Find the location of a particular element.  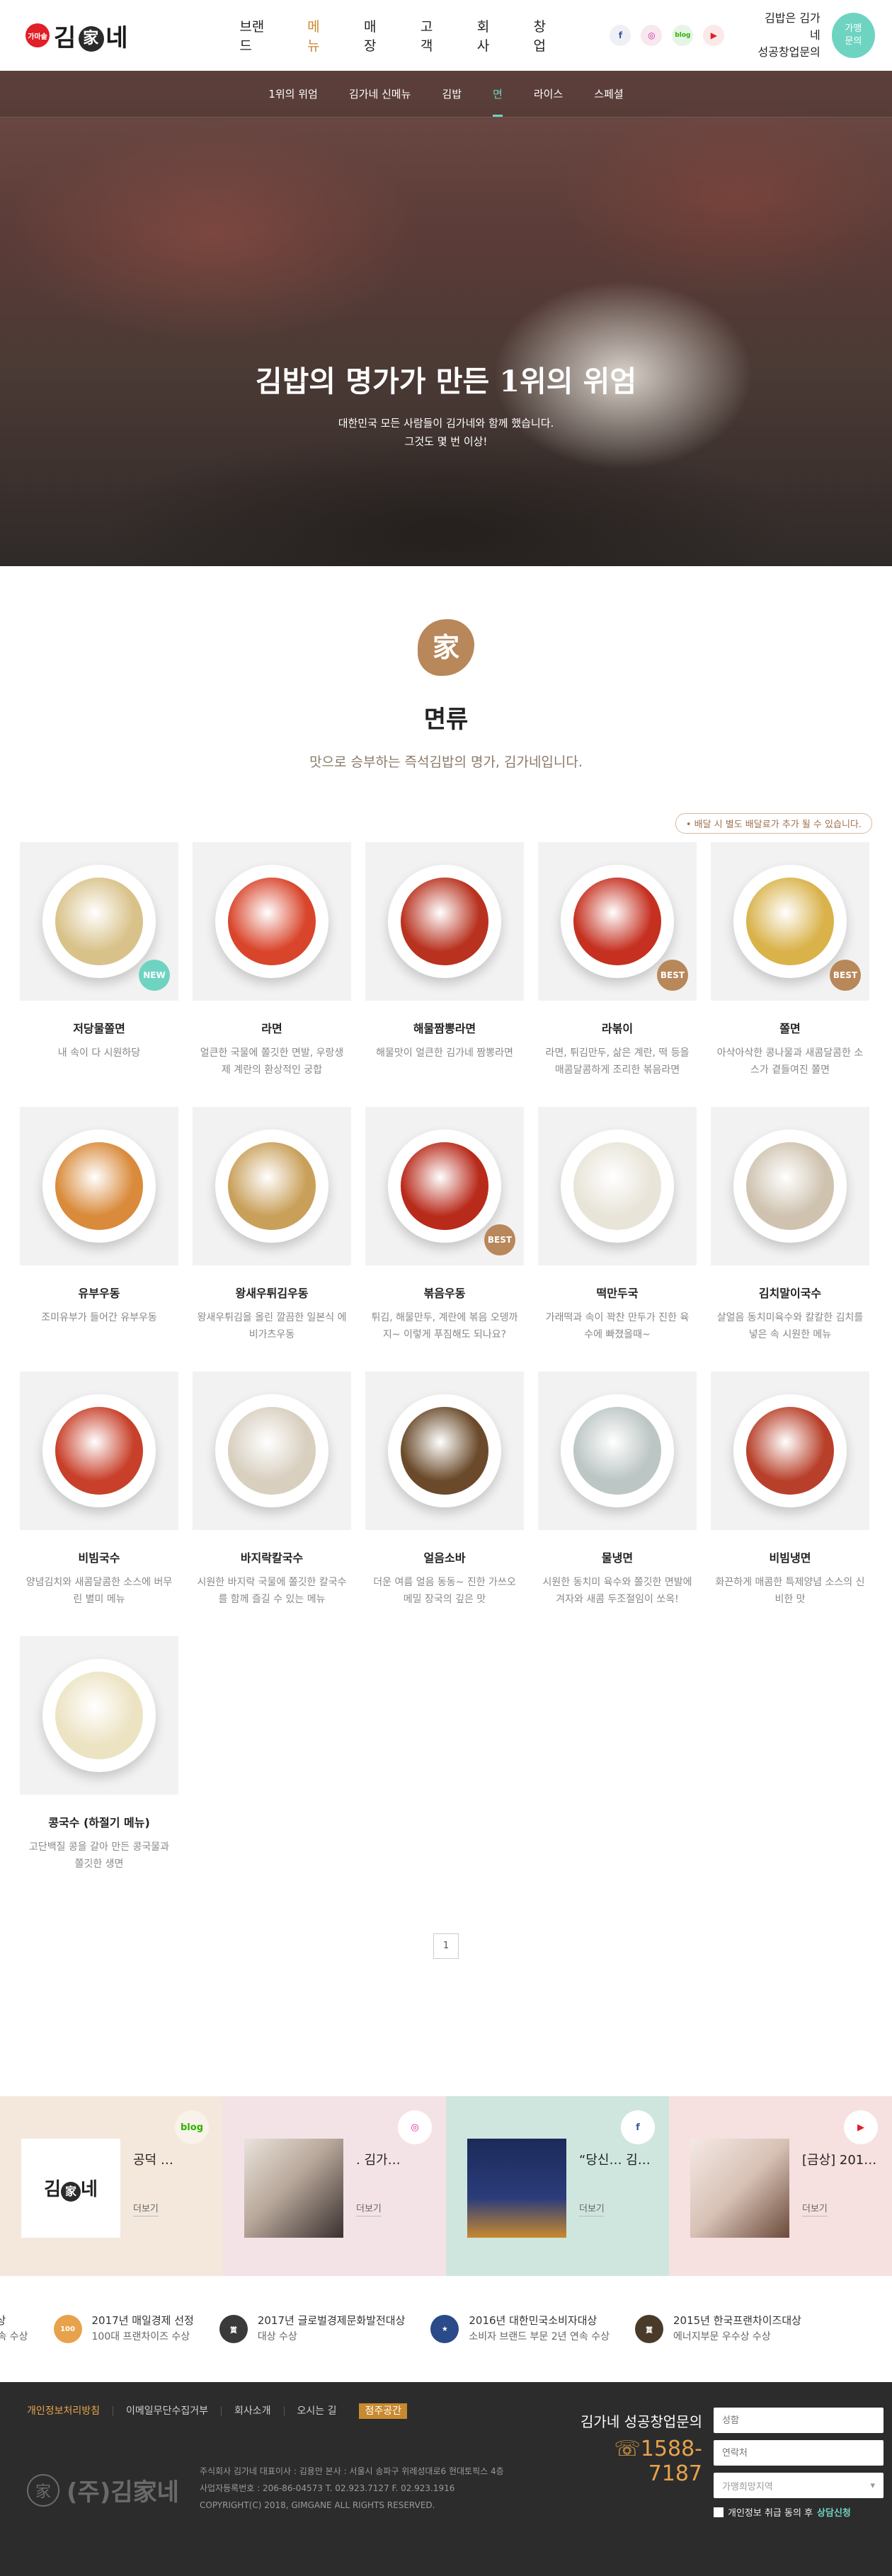

agree-label: 개인정보 취급 동의 후 is located at coordinates (770, 2514).